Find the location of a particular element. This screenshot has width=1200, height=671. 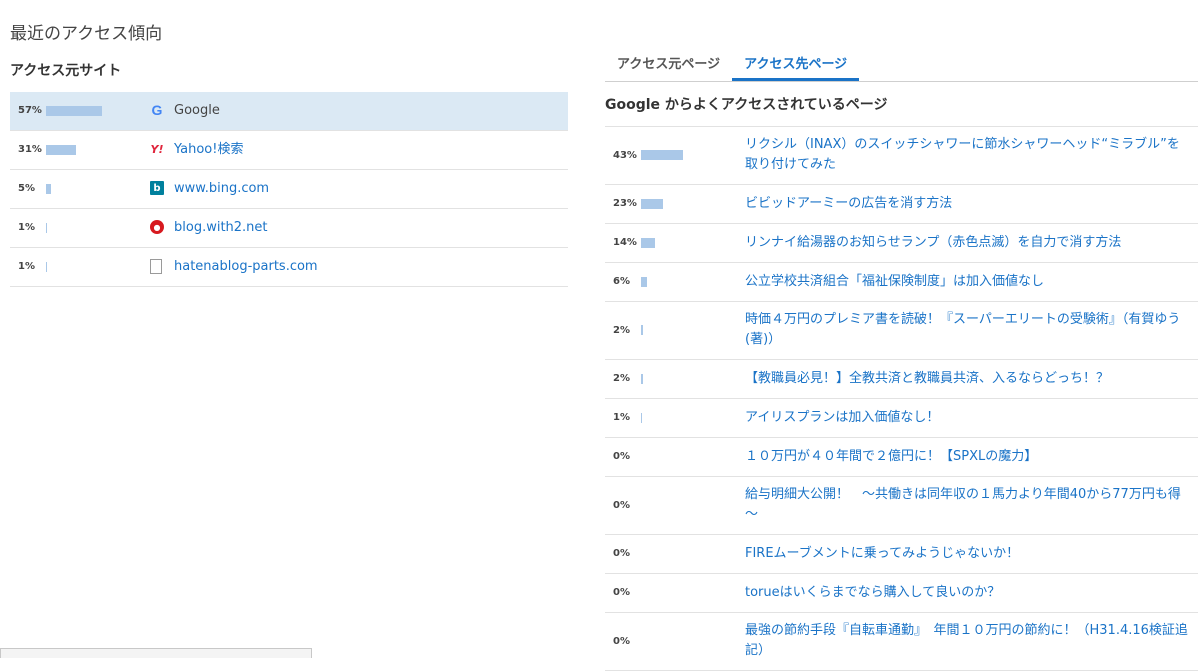

share-percent: 57% is located at coordinates (30, 110).